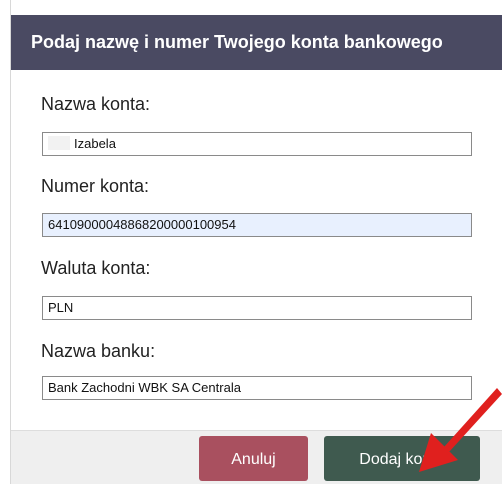  I want to click on currency-input: PLN, so click(257, 308).